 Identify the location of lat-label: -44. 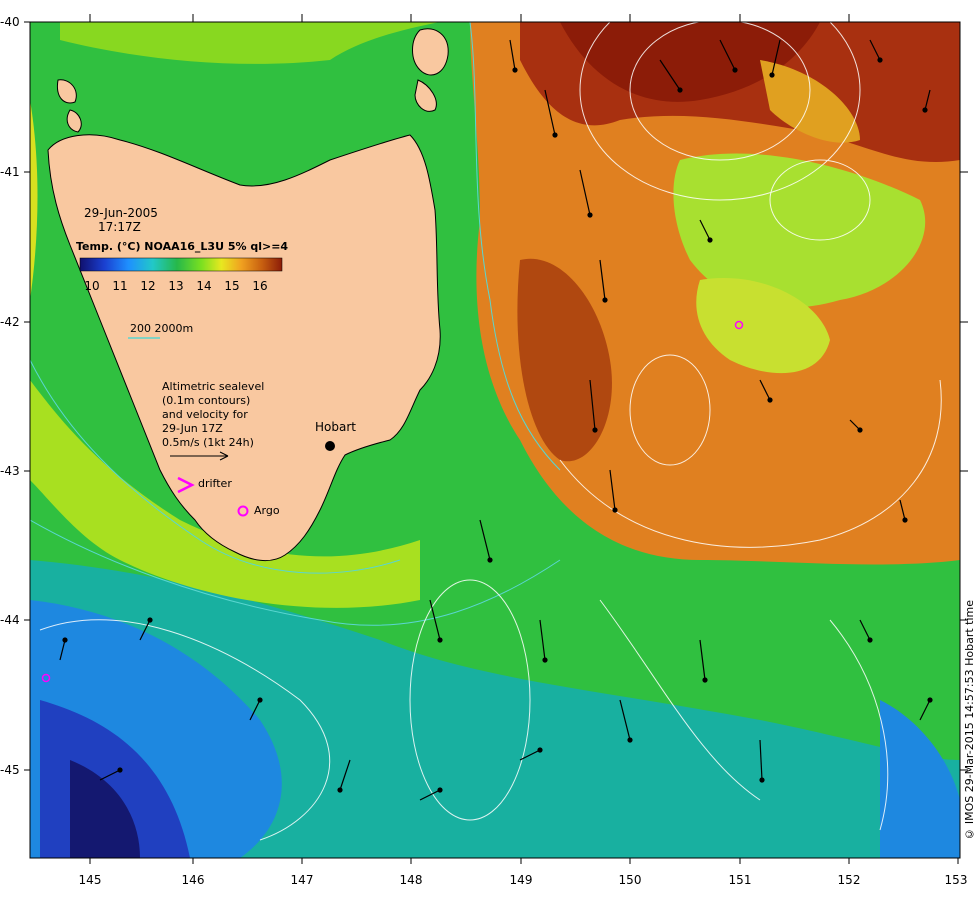
(10, 620).